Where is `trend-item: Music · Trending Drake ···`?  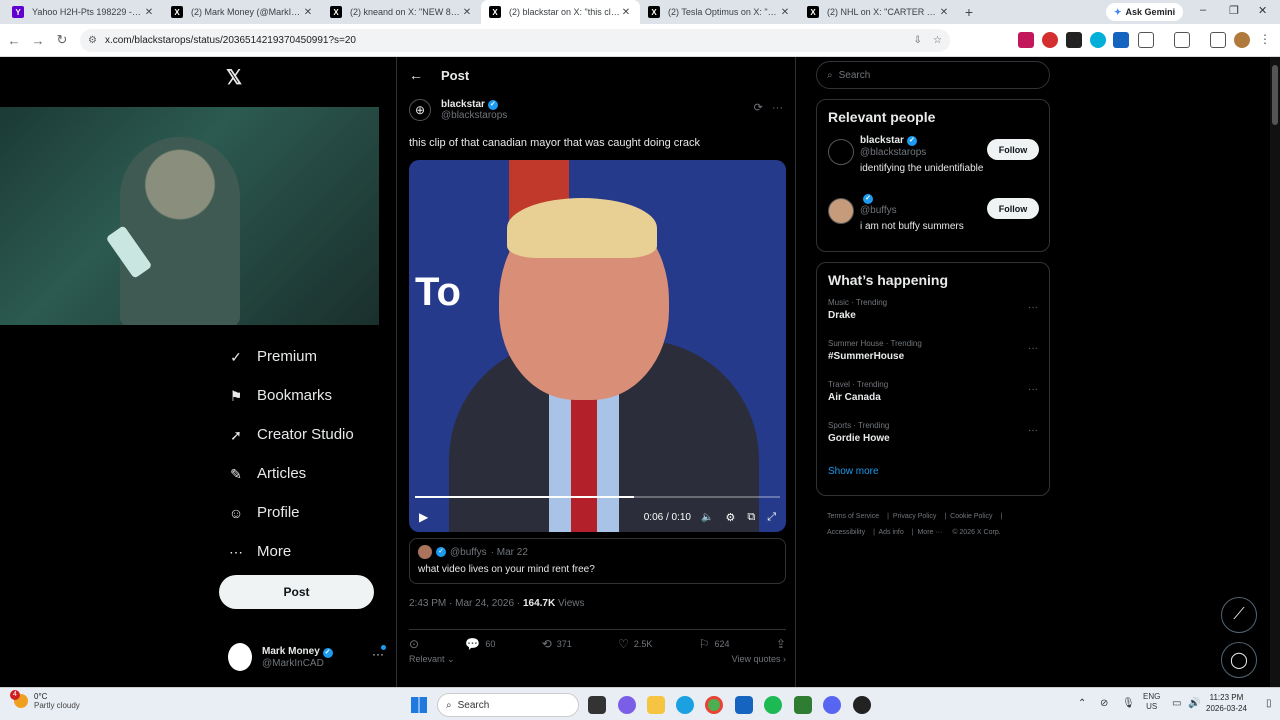 trend-item: Music · Trending Drake ··· is located at coordinates (933, 314).